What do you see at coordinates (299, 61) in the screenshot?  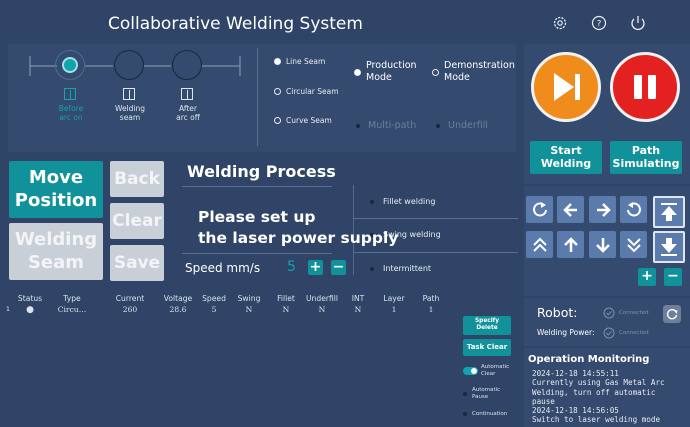 I see `seam-option-line: Line Seam` at bounding box center [299, 61].